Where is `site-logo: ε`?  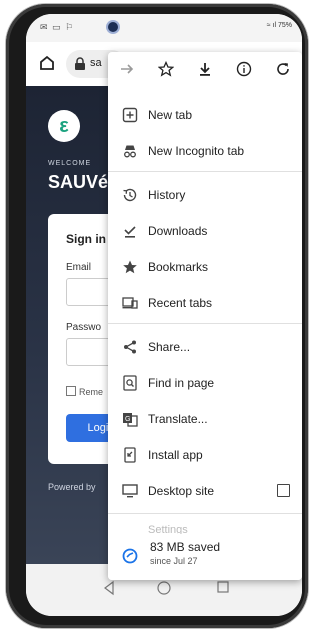 site-logo: ε is located at coordinates (64, 126).